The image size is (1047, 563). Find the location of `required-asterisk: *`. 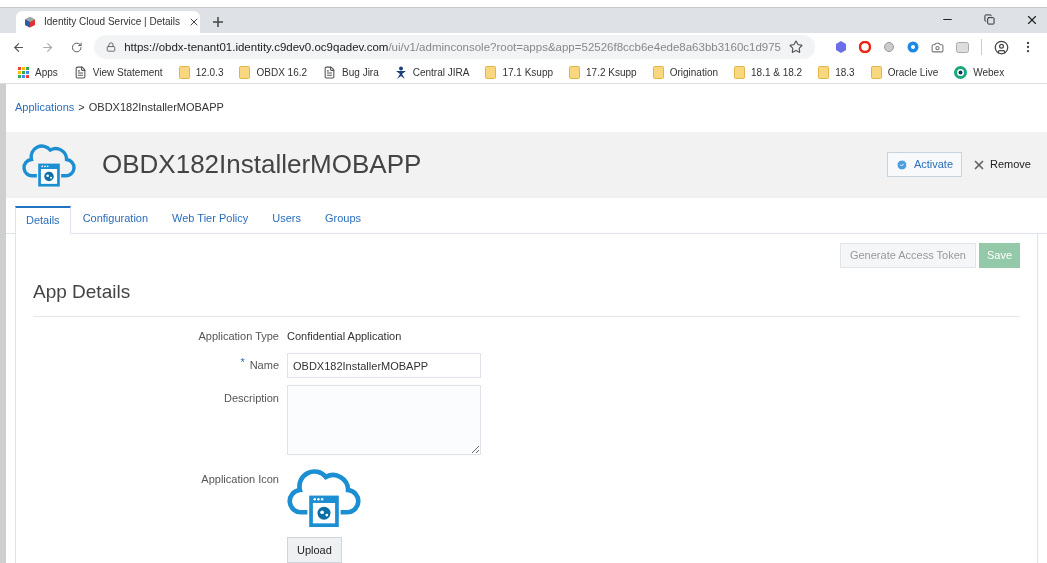

required-asterisk: * is located at coordinates (242, 363).